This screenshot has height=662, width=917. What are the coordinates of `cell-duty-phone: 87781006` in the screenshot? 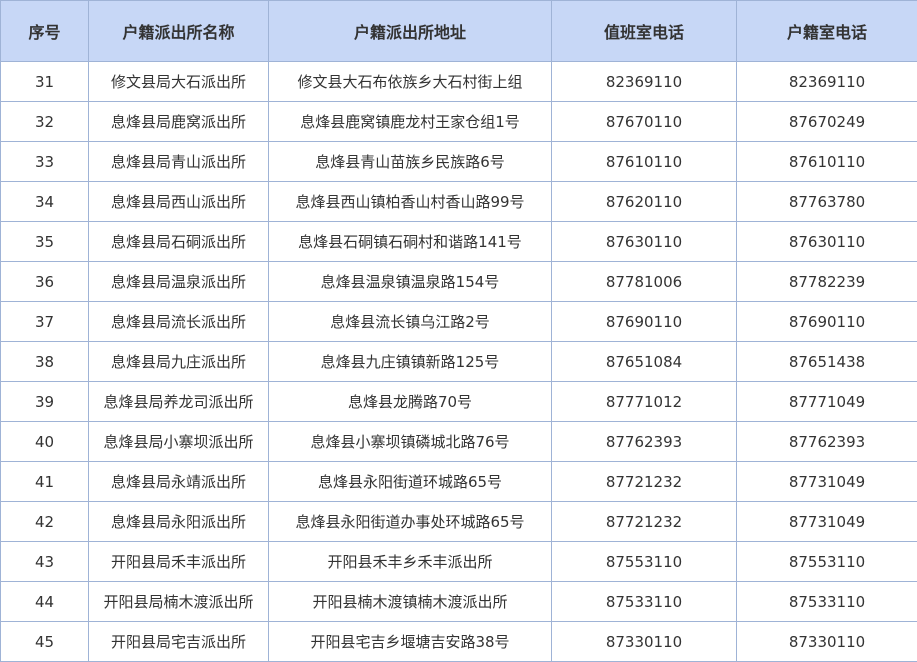 It's located at (644, 282).